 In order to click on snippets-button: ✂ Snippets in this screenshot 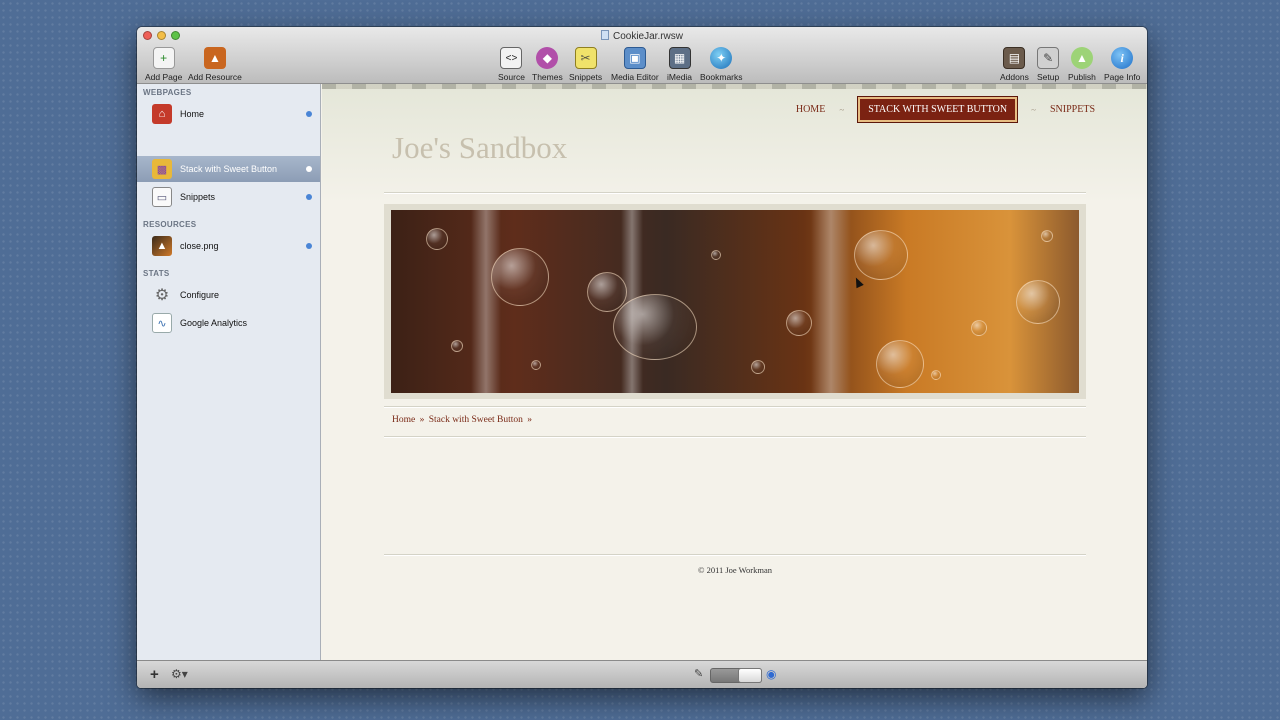, I will do `click(585, 64)`.